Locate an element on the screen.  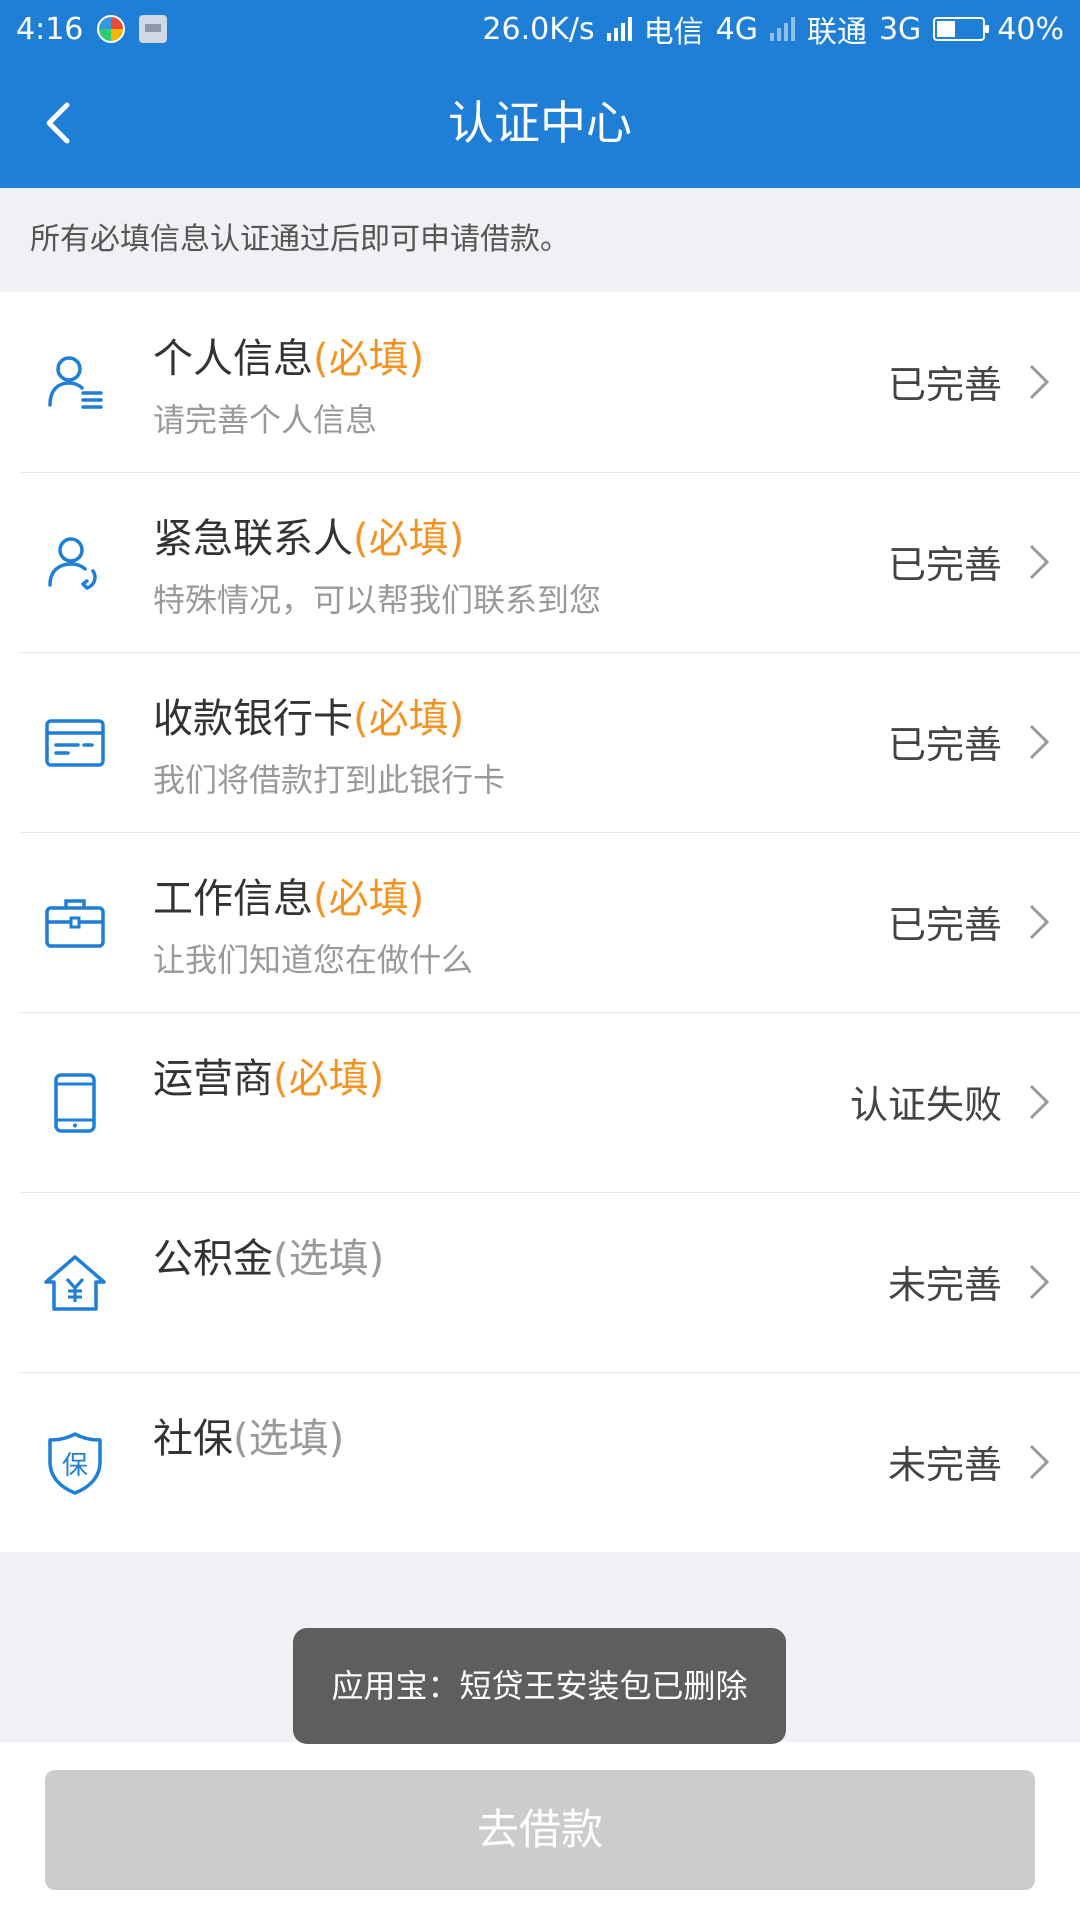
network-type-2: 3G is located at coordinates (900, 29).